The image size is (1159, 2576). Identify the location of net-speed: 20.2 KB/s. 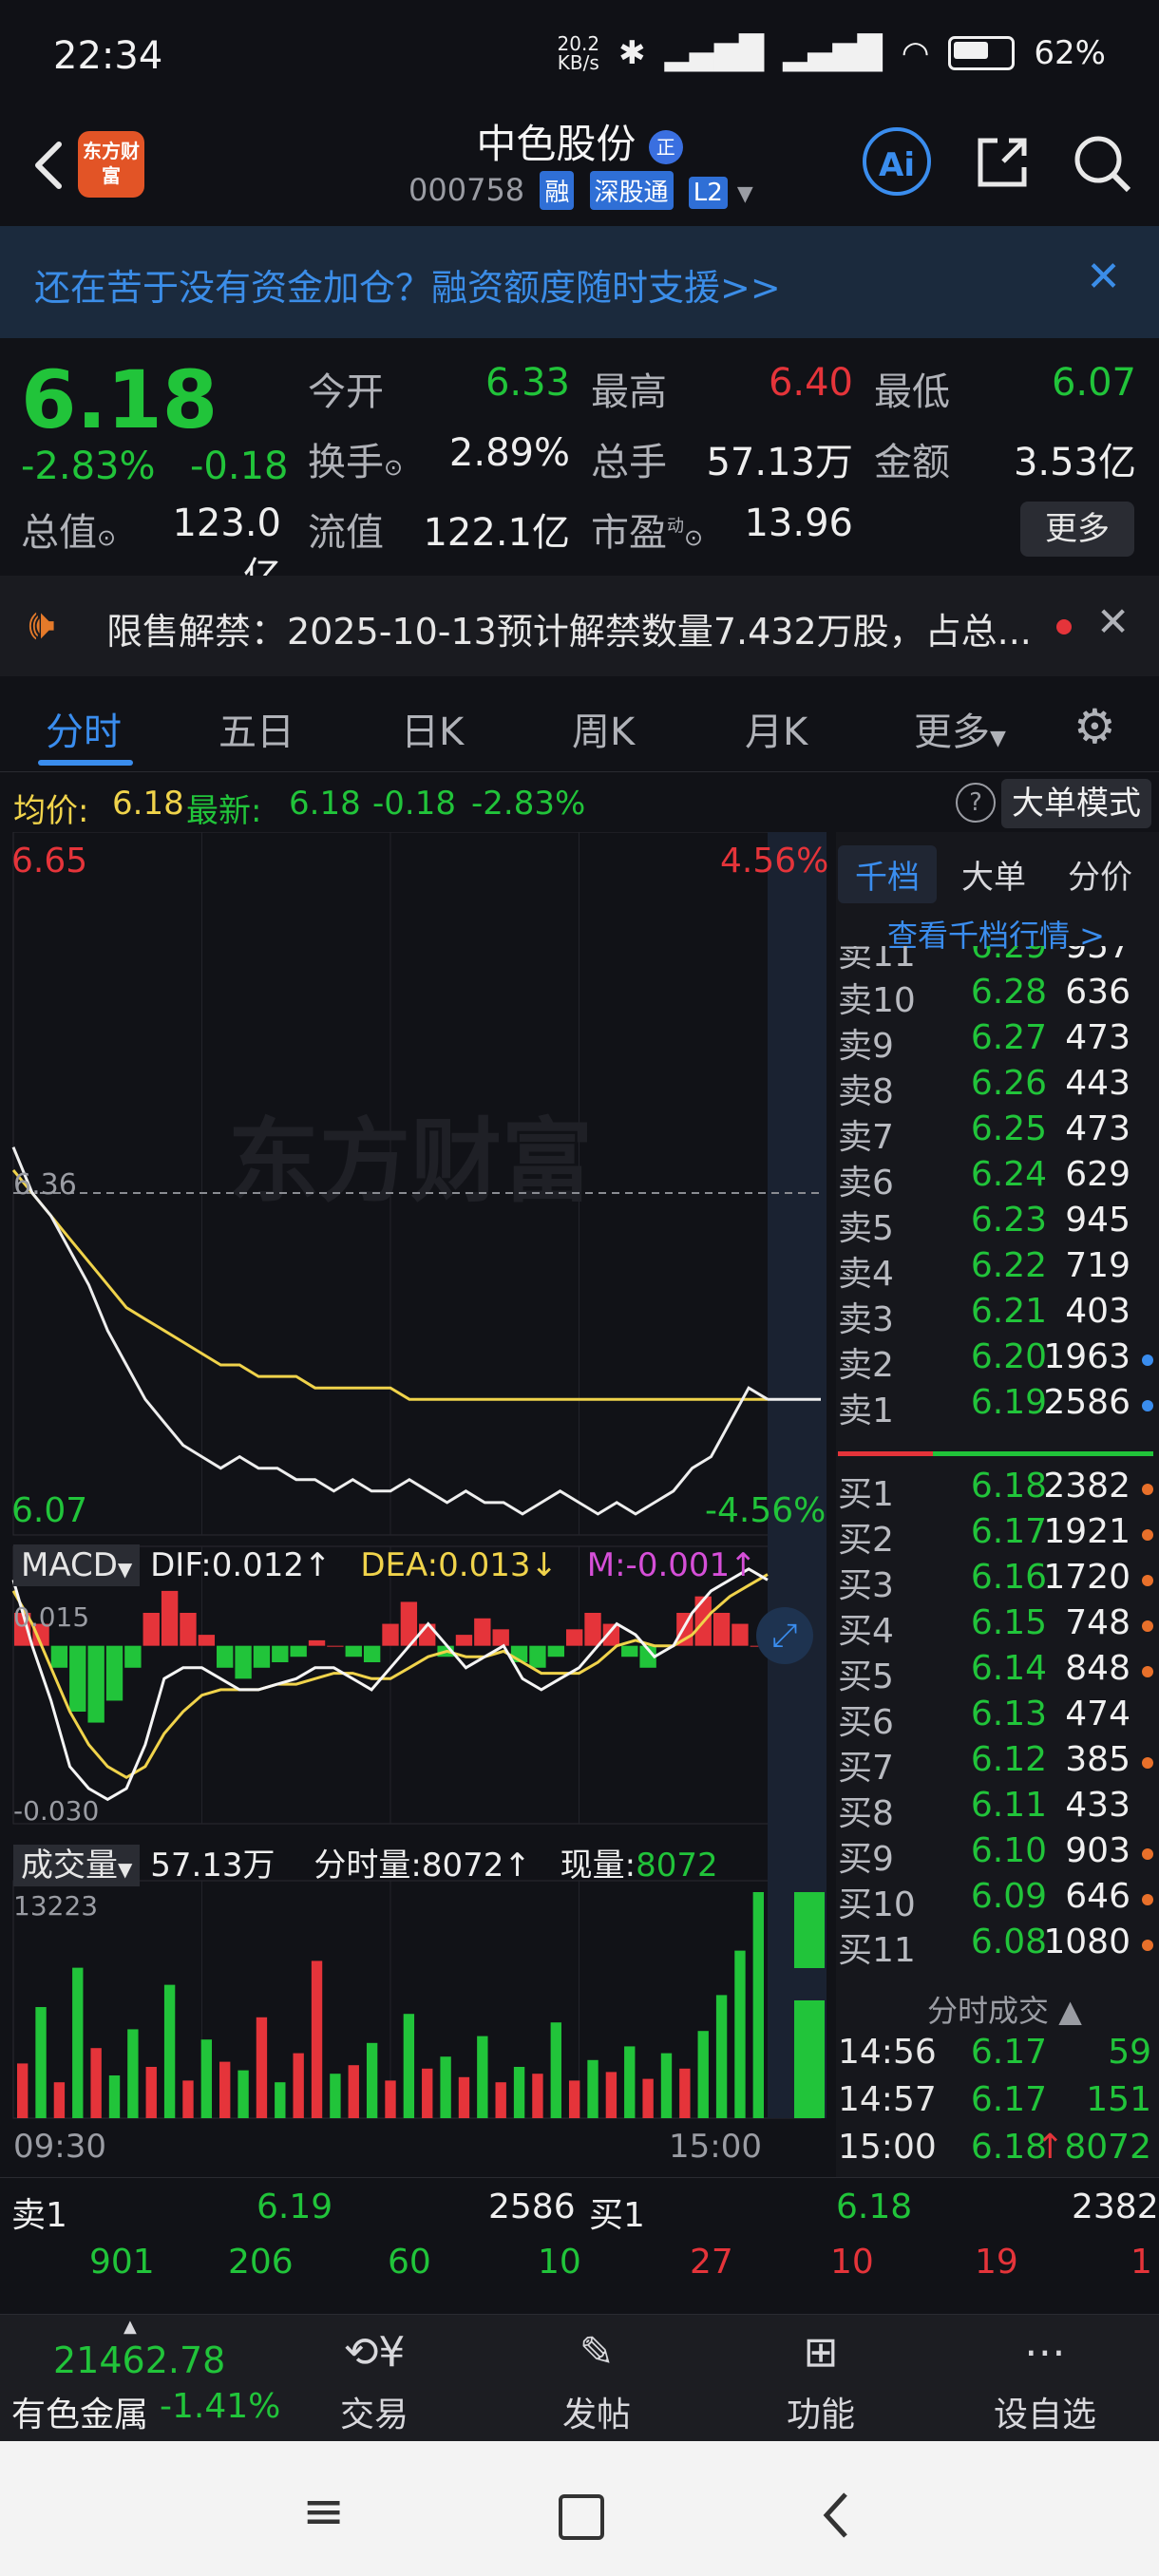
(579, 53).